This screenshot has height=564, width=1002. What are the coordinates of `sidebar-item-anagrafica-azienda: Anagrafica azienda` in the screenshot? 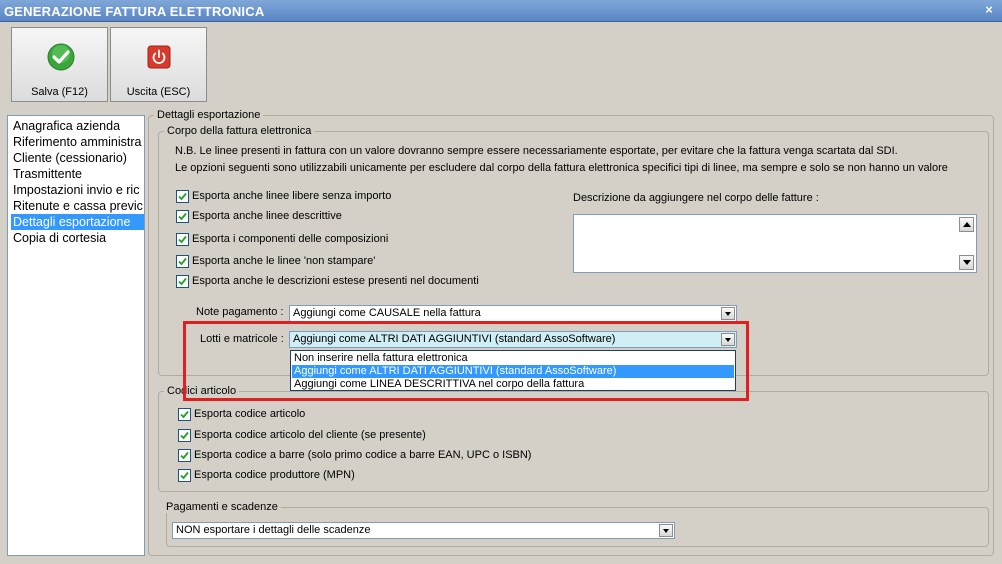 It's located at (77, 126).